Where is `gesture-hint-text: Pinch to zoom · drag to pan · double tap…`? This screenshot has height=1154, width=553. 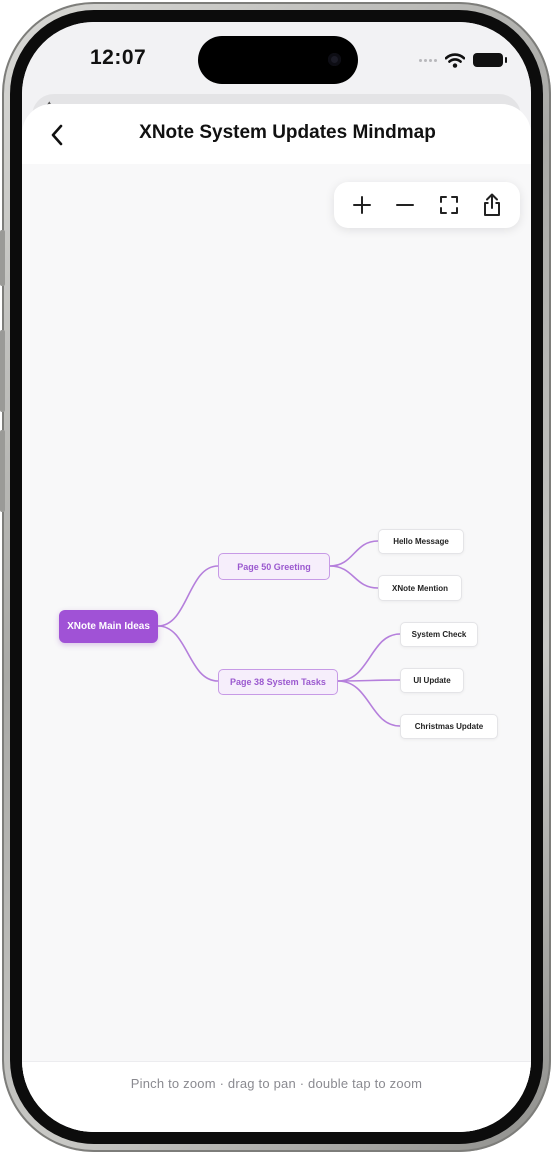
gesture-hint-text: Pinch to zoom · drag to pan · double tap… is located at coordinates (276, 1083).